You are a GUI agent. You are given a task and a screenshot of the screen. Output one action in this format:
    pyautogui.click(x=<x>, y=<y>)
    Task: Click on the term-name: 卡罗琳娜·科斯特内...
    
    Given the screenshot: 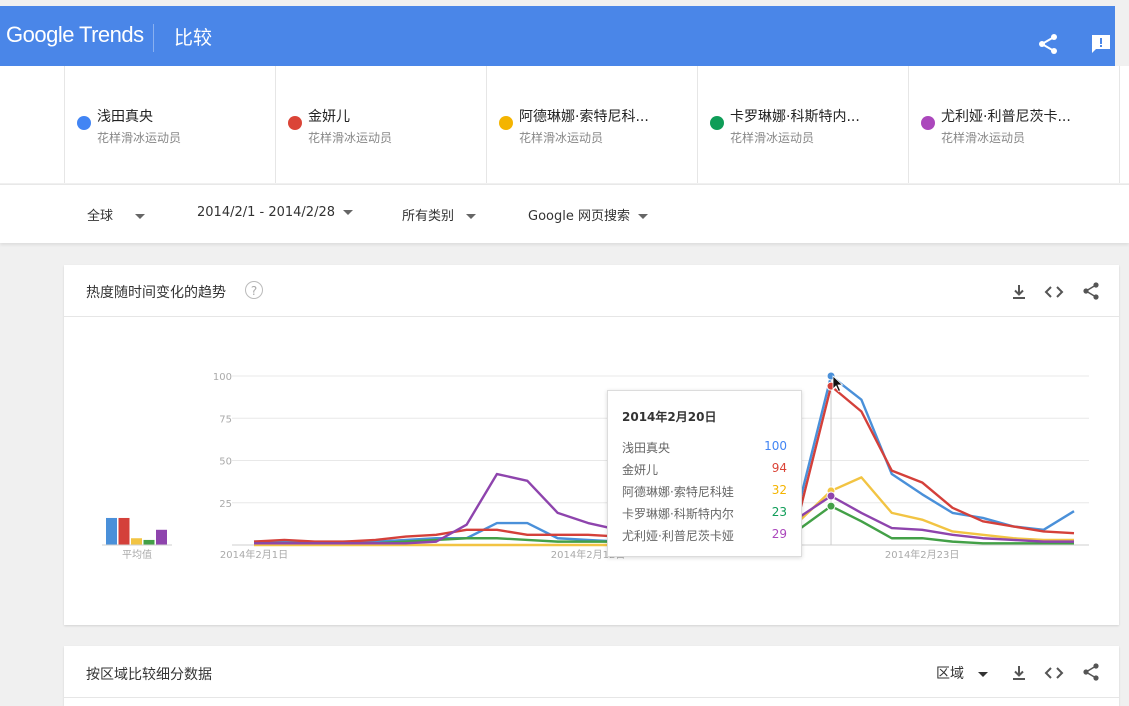 What is the action you would take?
    pyautogui.click(x=795, y=117)
    